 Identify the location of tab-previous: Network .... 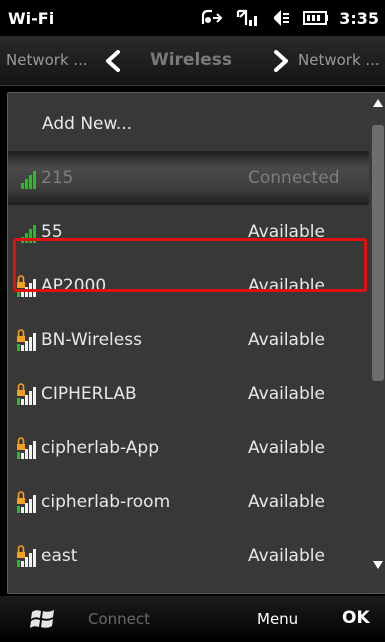
(47, 60).